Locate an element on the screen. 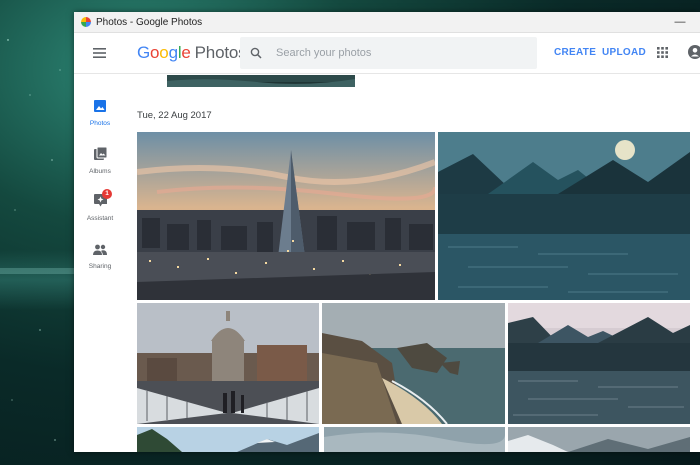 The width and height of the screenshot is (700, 465). logo-letter-g: G is located at coordinates (144, 52).